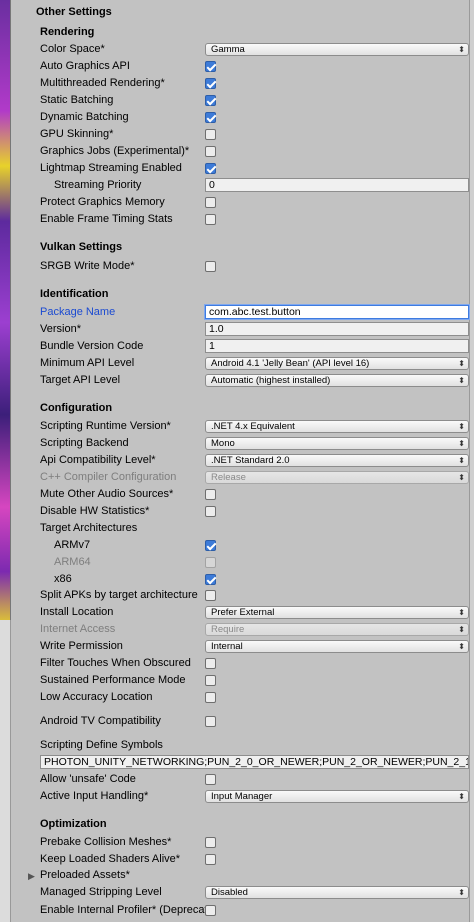 This screenshot has width=474, height=922. What do you see at coordinates (77, 612) in the screenshot?
I see `install-location-label: Install Location` at bounding box center [77, 612].